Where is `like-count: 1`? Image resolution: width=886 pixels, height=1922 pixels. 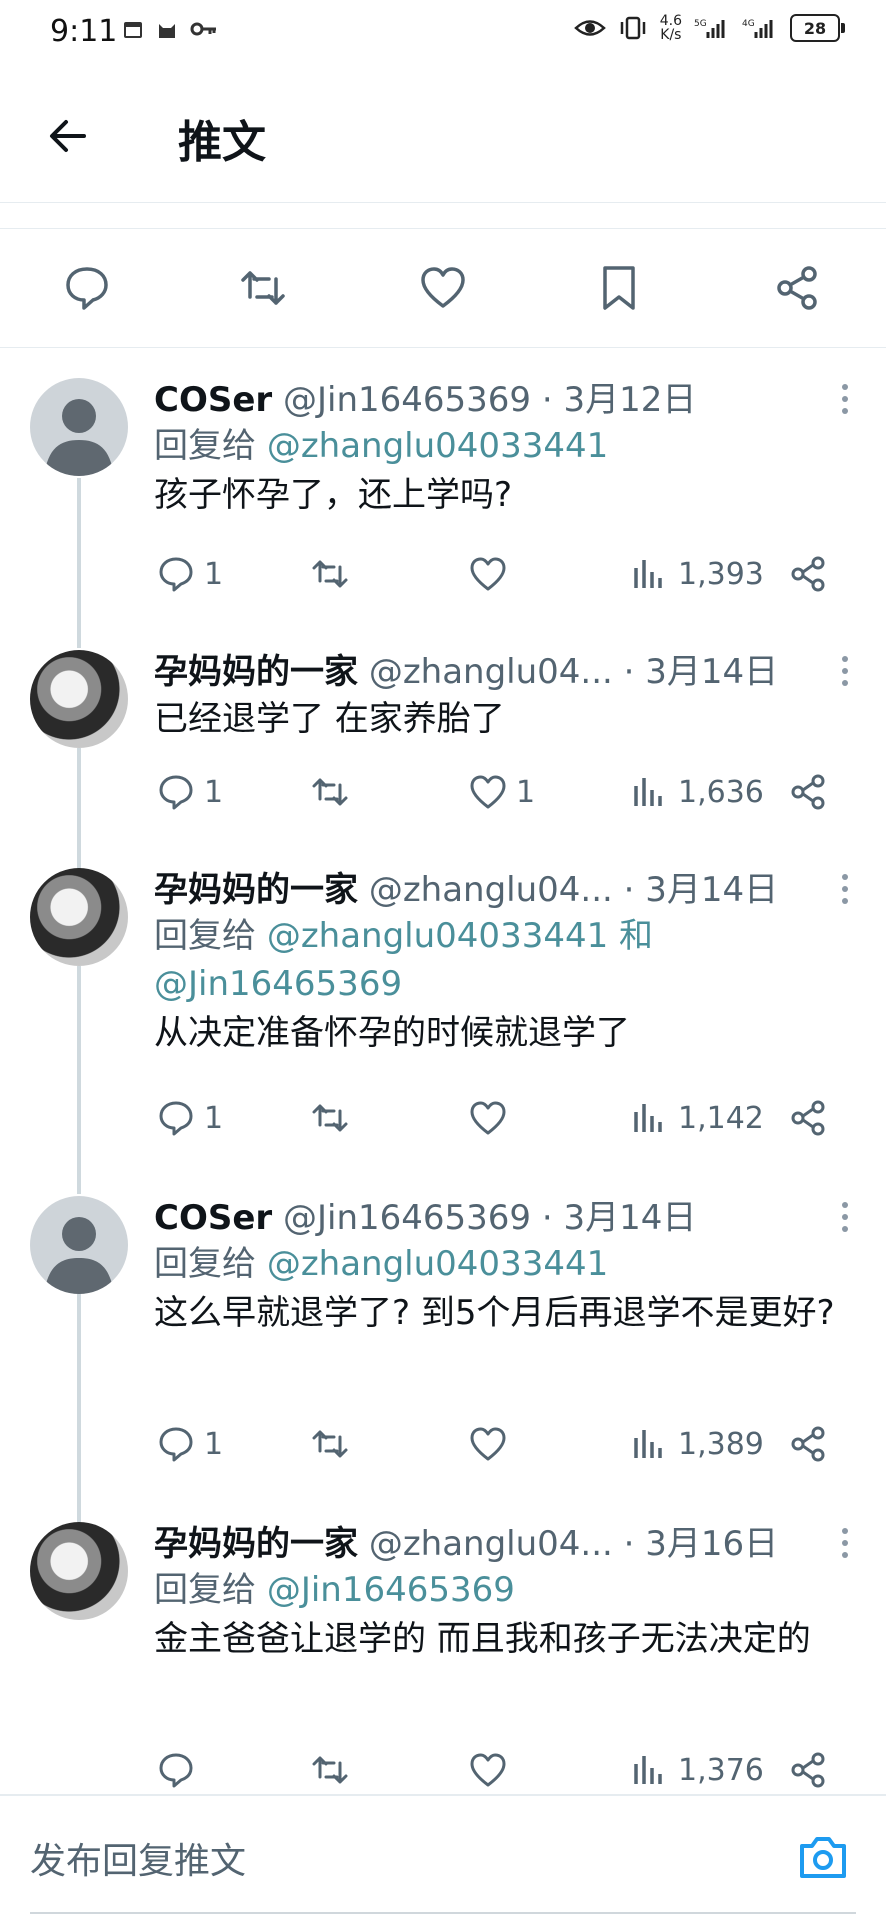 like-count: 1 is located at coordinates (526, 792).